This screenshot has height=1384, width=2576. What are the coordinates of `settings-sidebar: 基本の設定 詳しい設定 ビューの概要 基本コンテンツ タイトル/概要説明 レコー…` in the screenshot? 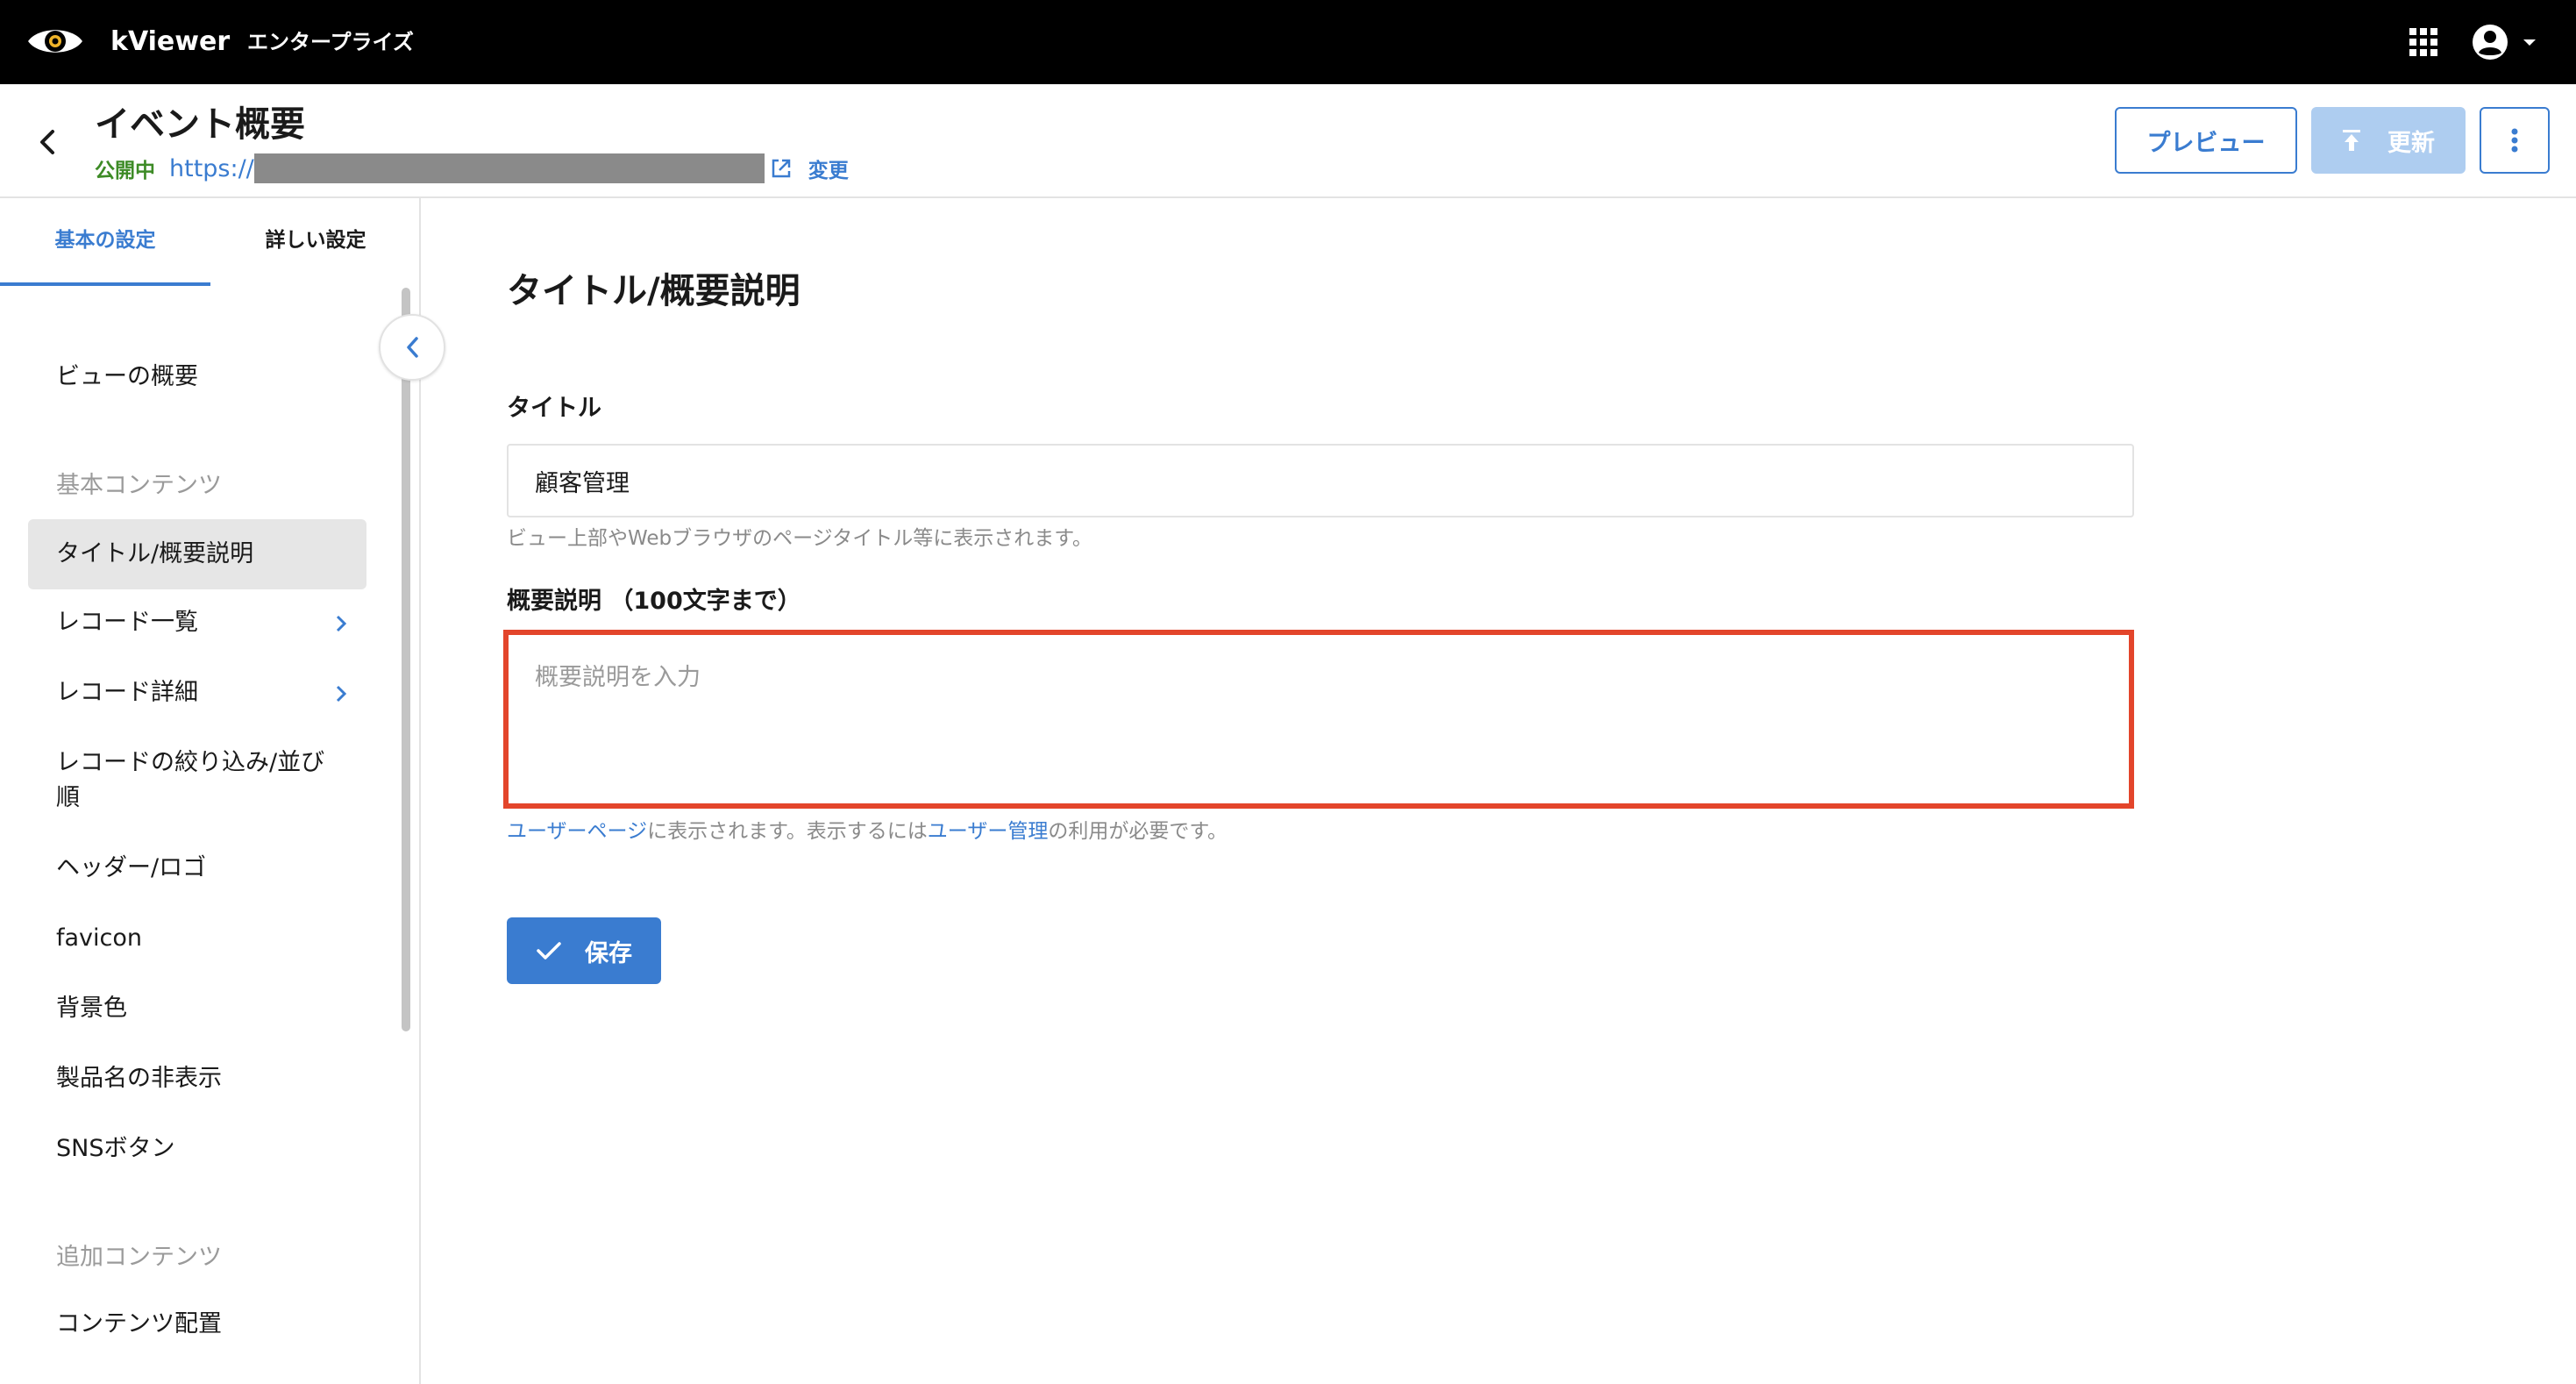 It's located at (210, 791).